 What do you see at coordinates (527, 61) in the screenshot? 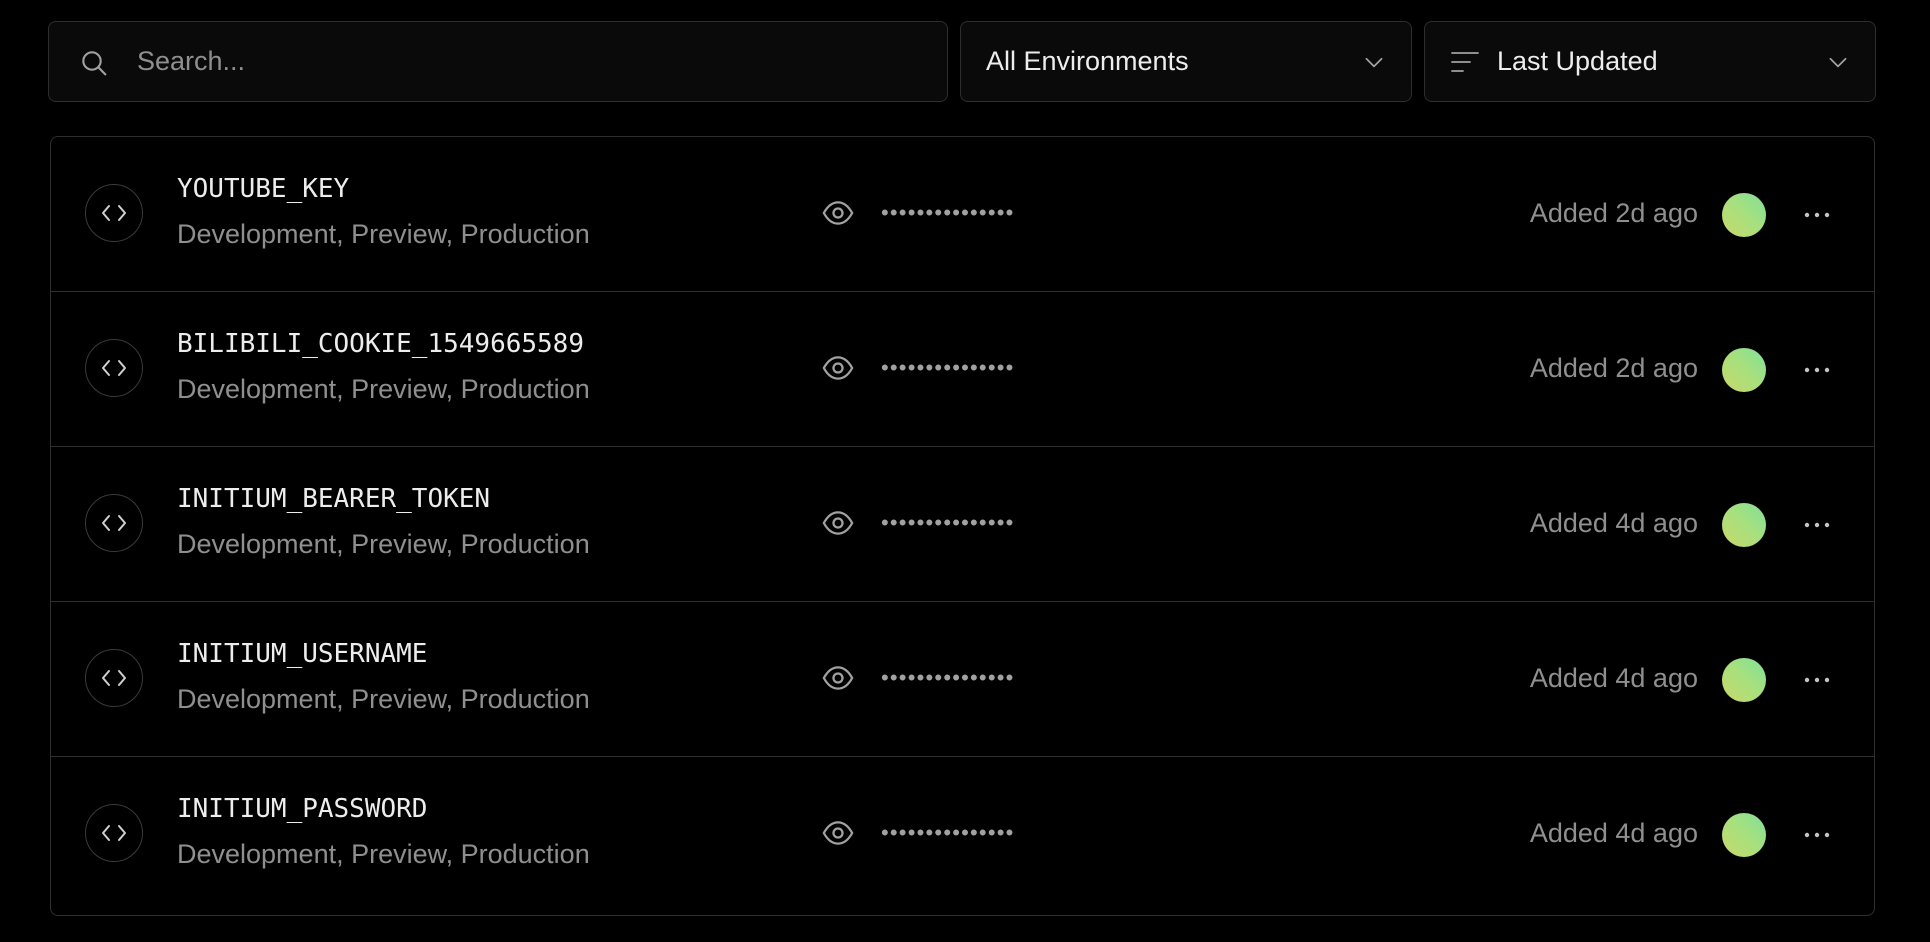
I see `search-input` at bounding box center [527, 61].